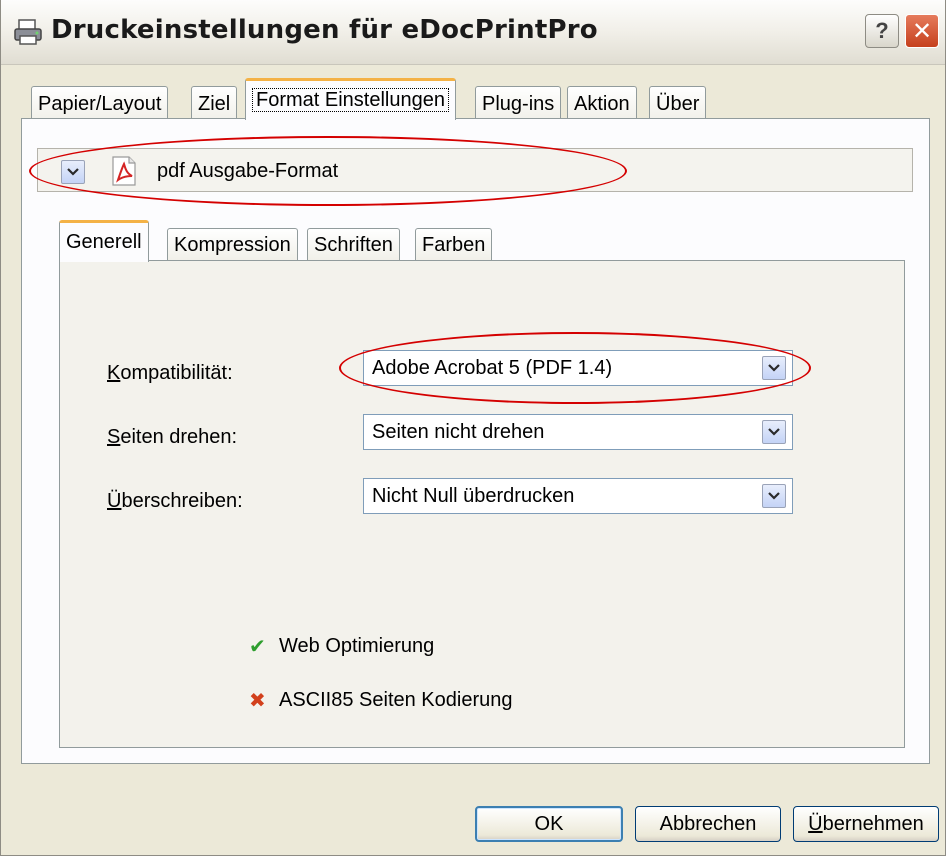  I want to click on tab-format-einstellungen-label: Format Einstellungen, so click(350, 100).